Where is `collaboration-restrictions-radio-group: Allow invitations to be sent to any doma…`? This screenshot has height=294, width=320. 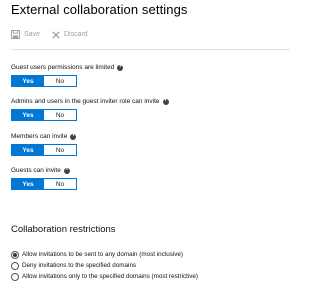 collaboration-restrictions-radio-group: Allow invitations to be sent to any doma… is located at coordinates (104, 265).